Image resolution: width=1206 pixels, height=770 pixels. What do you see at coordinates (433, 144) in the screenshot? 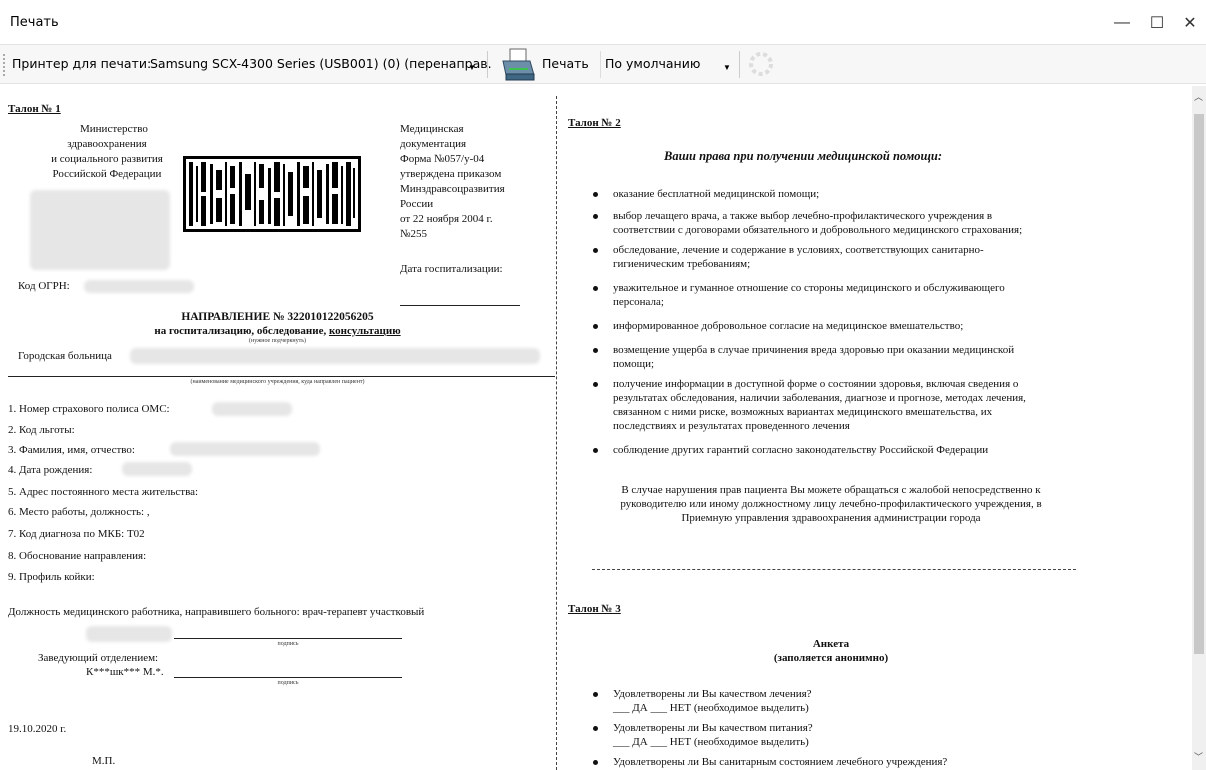
I see `doc-line: документация` at bounding box center [433, 144].